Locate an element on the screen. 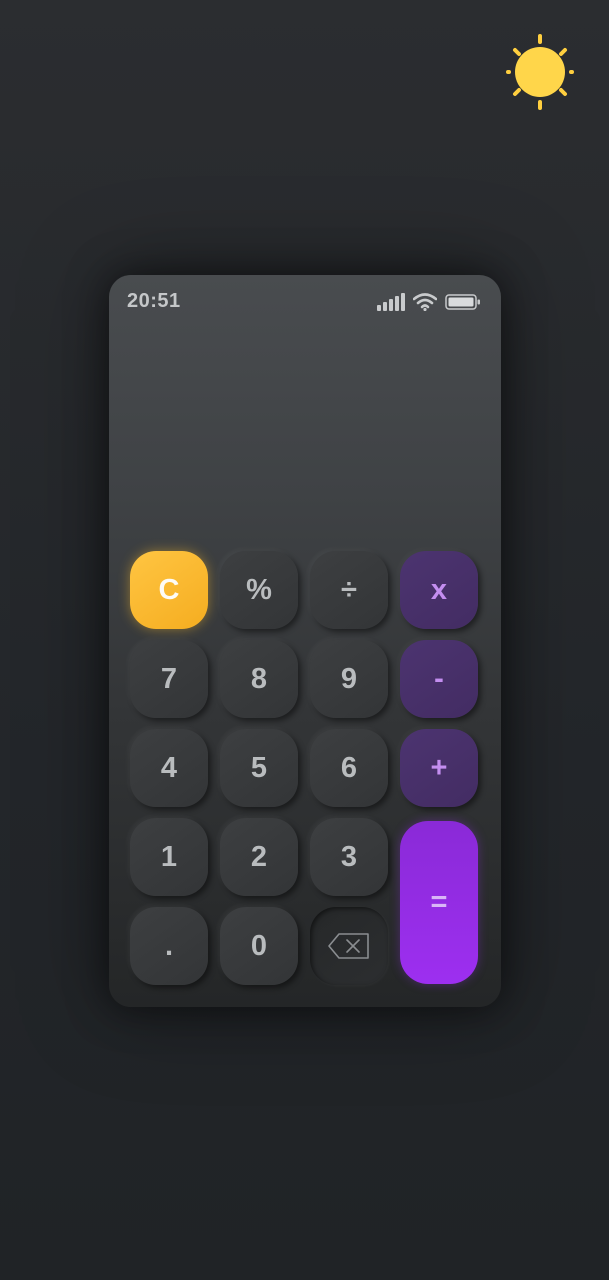 The image size is (609, 1280). wifi-icon is located at coordinates (425, 302).